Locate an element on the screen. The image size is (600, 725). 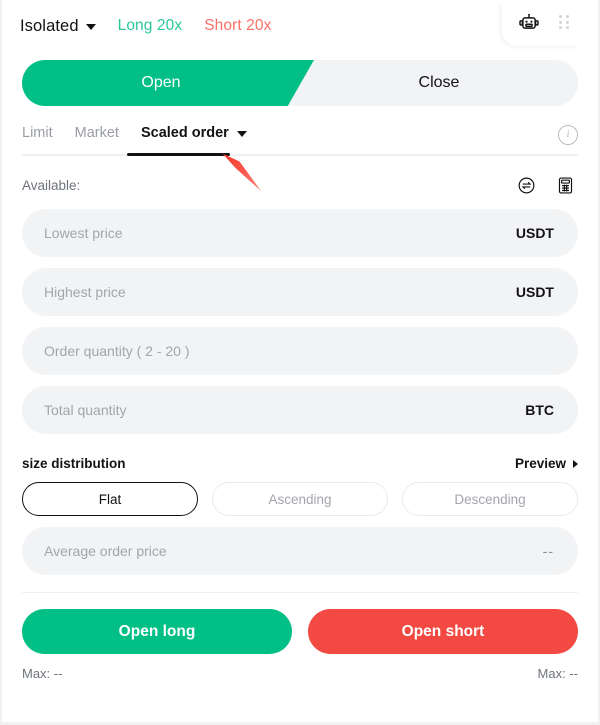
tab-scaled-order: Scaled order is located at coordinates (194, 137).